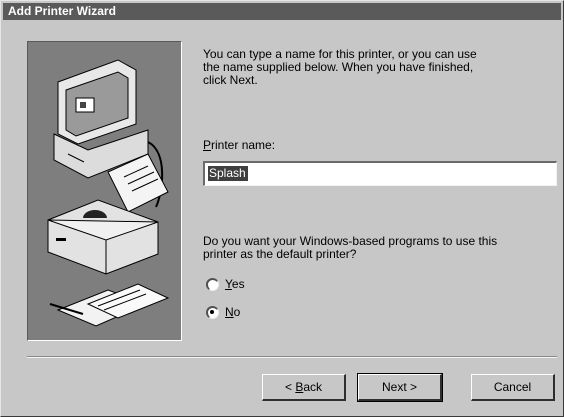 This screenshot has width=564, height=417. I want to click on no-label-rest: o, so click(237, 312).